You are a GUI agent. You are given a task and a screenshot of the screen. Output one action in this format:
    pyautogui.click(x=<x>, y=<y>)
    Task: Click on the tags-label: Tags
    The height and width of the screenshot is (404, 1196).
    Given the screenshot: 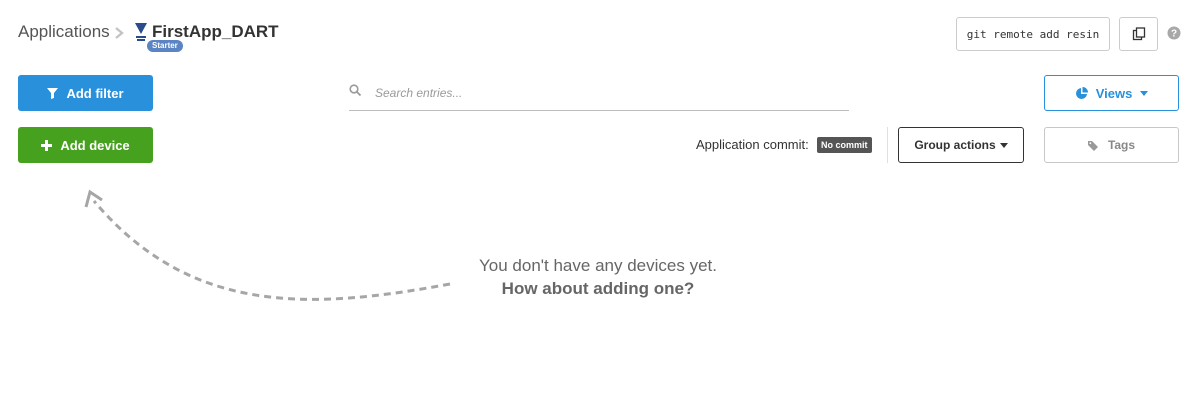 What is the action you would take?
    pyautogui.click(x=1121, y=145)
    